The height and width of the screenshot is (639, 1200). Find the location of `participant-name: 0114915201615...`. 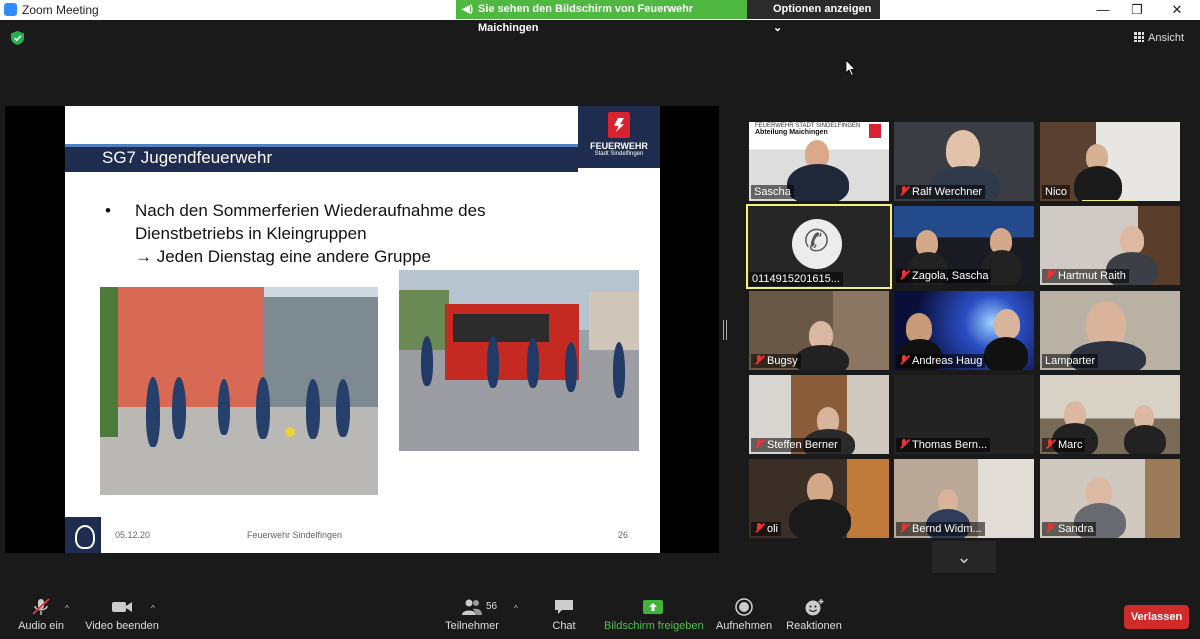

participant-name: 0114915201615... is located at coordinates (796, 279).